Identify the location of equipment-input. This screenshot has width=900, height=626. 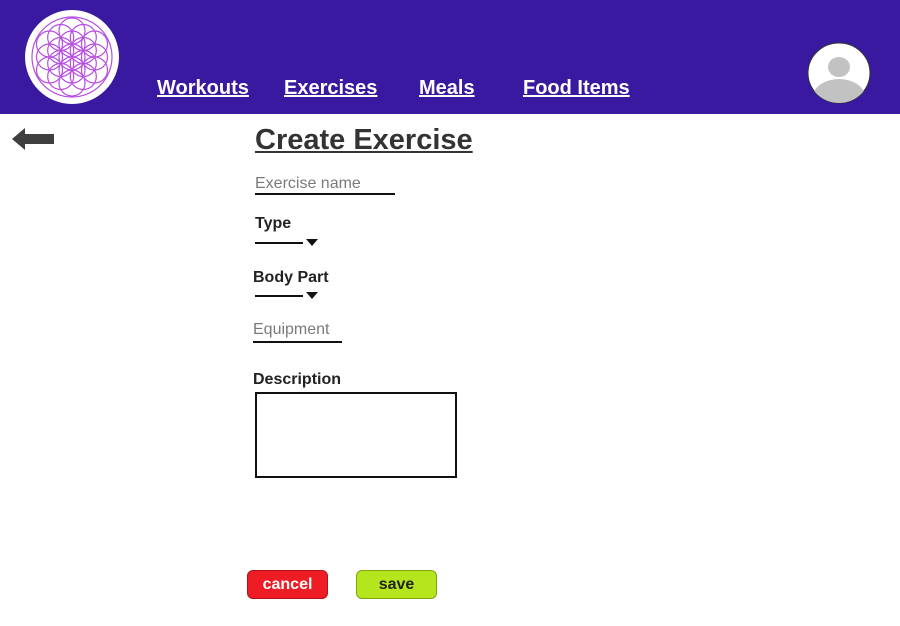
(297, 331).